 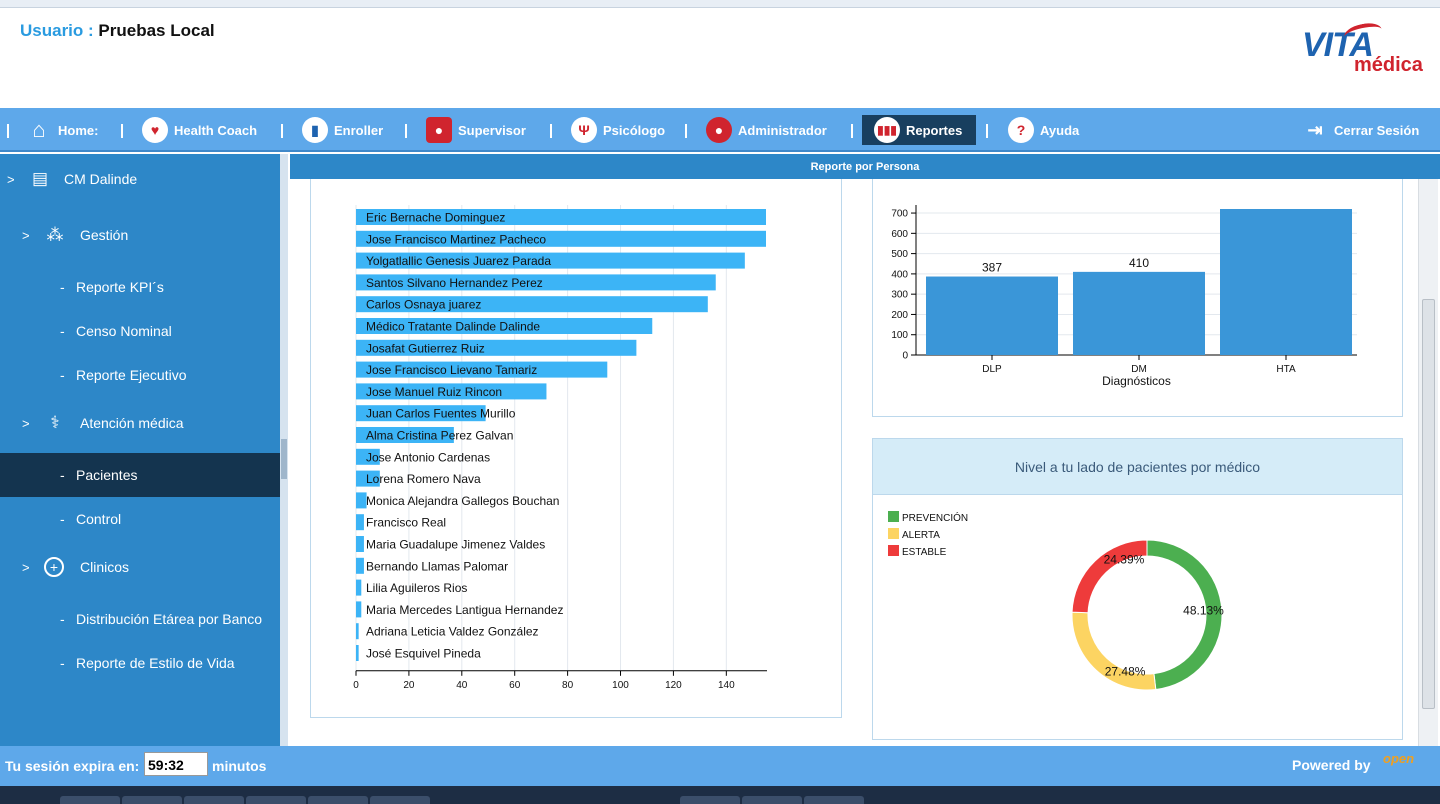 I want to click on sidebar-item-censo-nominal: - Censo Nominal, so click(x=140, y=331).